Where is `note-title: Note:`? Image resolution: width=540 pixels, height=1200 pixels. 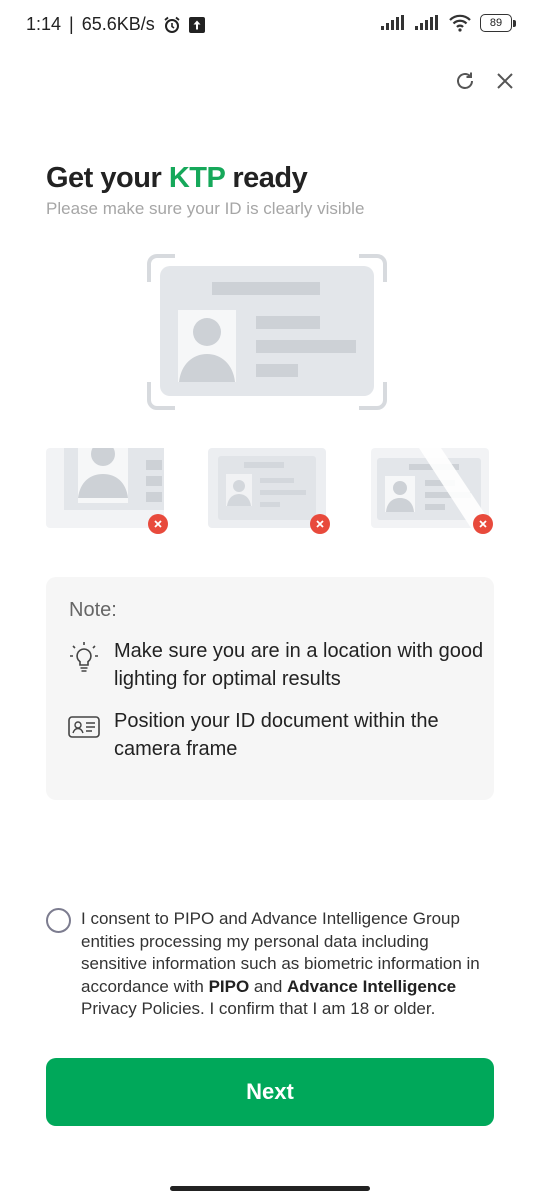
note-title: Note: is located at coordinates (93, 610).